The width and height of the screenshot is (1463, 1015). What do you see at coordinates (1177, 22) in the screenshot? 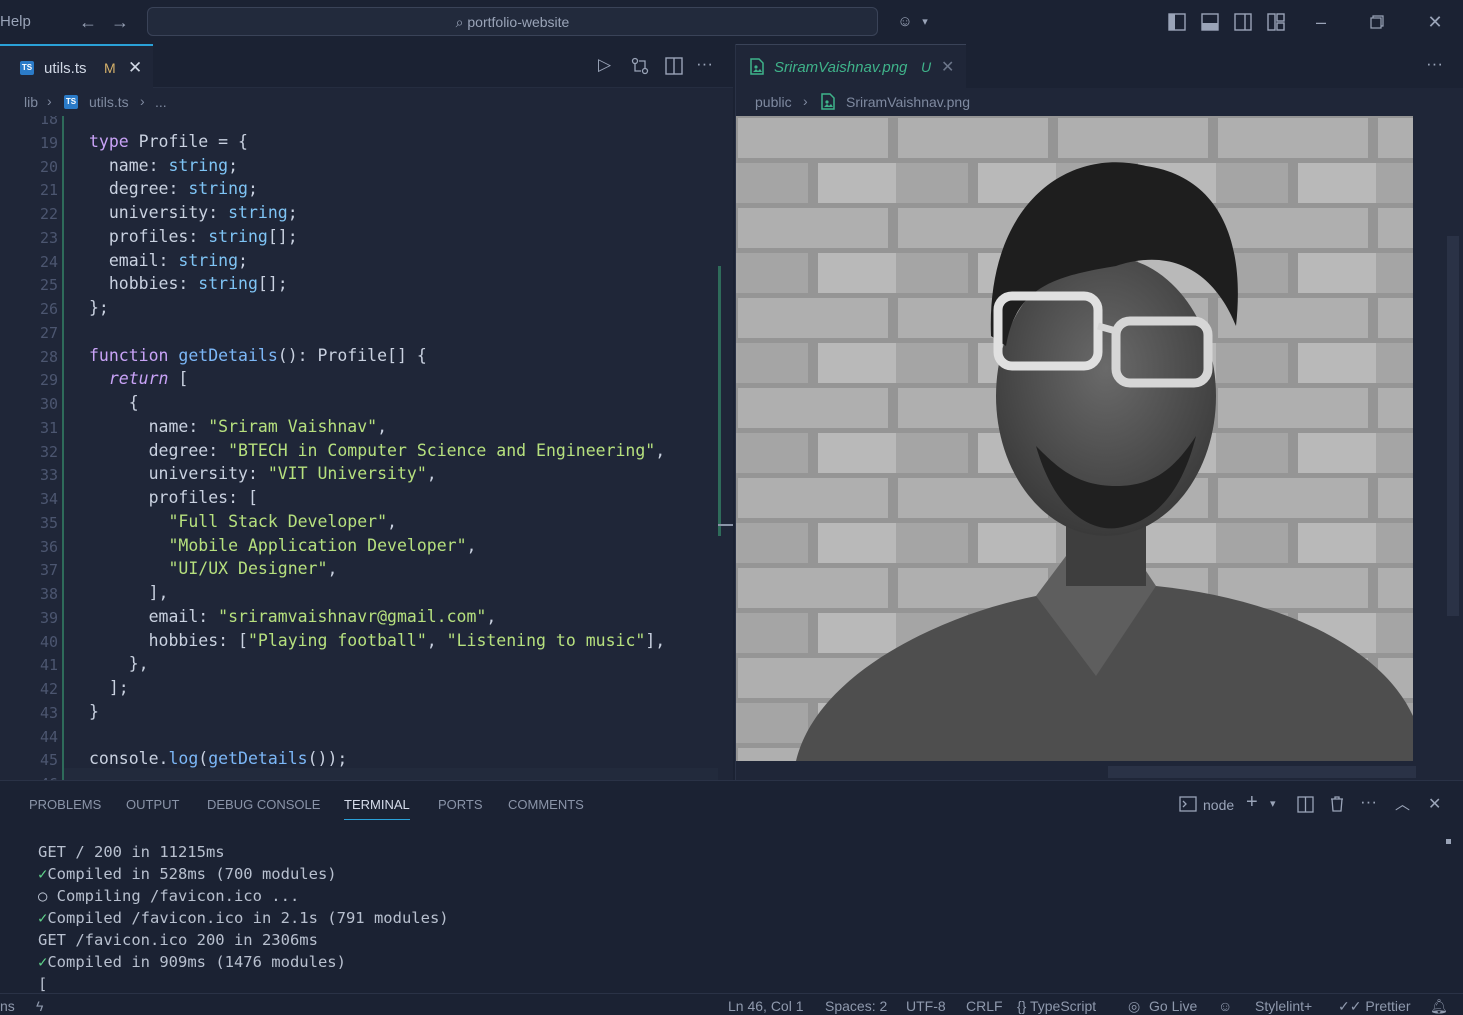
I see `toggle-sidebar-icon` at bounding box center [1177, 22].